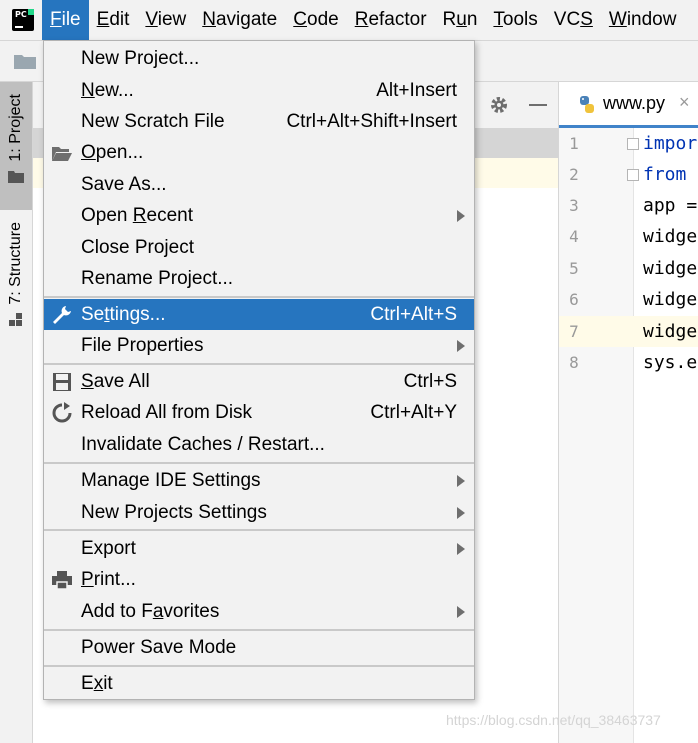  Describe the element at coordinates (239, 20) in the screenshot. I see `menu-navigate: Navigate` at that location.